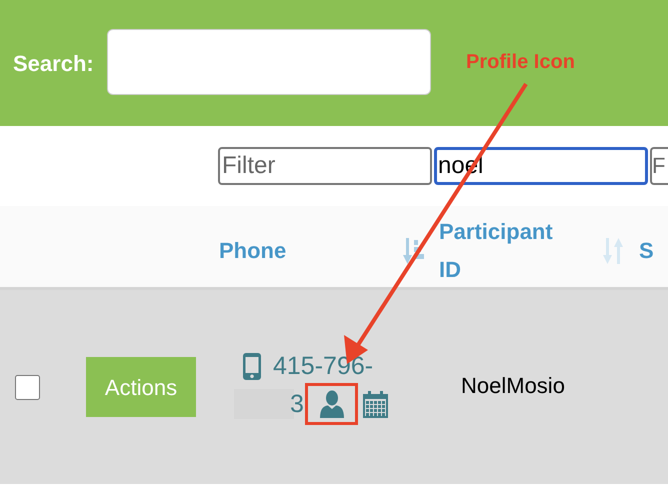 The image size is (668, 498). What do you see at coordinates (297, 404) in the screenshot?
I see `phone-number: 3` at bounding box center [297, 404].